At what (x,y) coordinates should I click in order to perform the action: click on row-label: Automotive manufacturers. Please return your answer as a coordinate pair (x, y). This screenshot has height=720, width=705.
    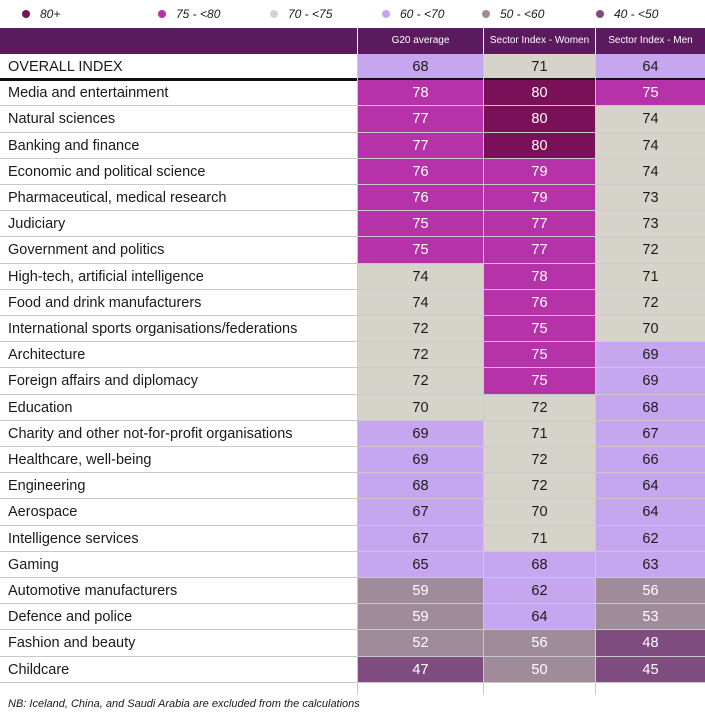
    Looking at the image, I should click on (93, 591).